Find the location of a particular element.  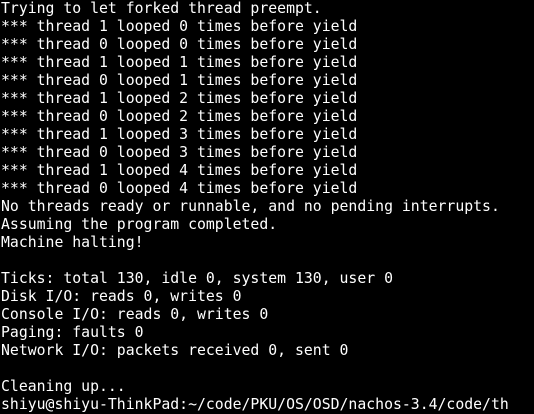

terminal-line: *** thread 0 looped 1 times before yield is located at coordinates (179, 80).